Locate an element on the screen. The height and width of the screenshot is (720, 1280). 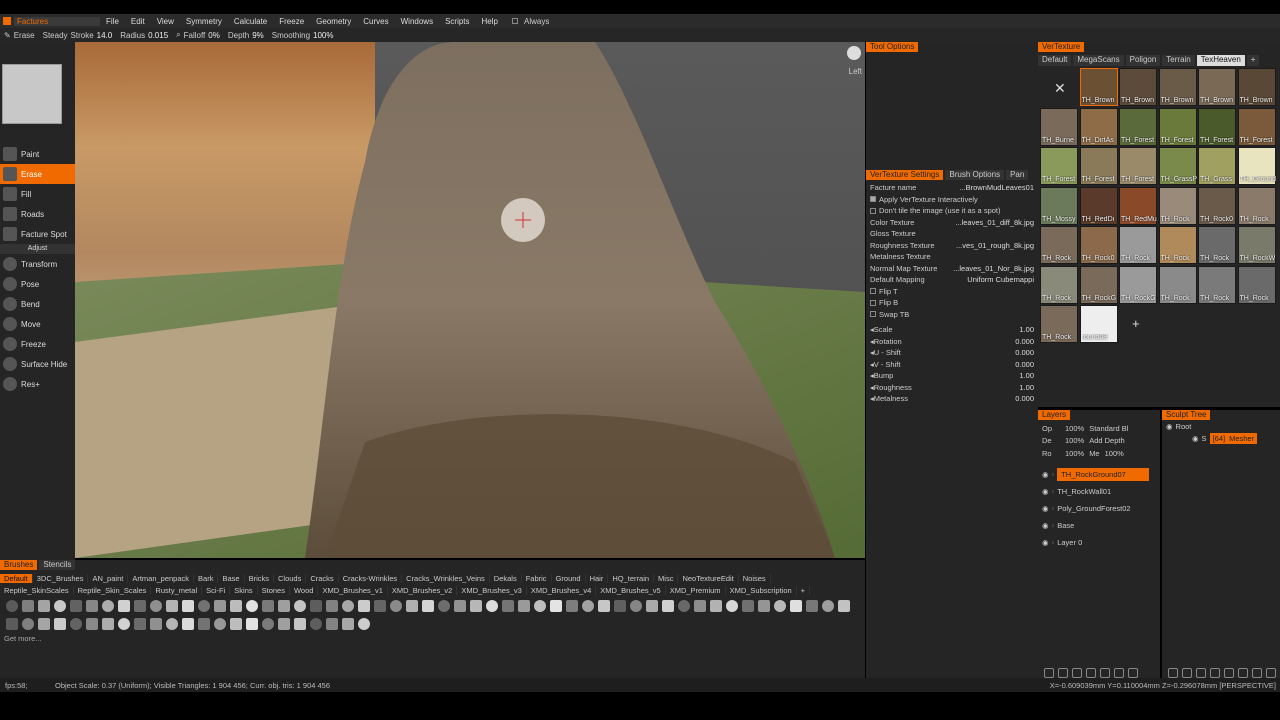
library-tab-0: Default is located at coordinates (1055, 60).